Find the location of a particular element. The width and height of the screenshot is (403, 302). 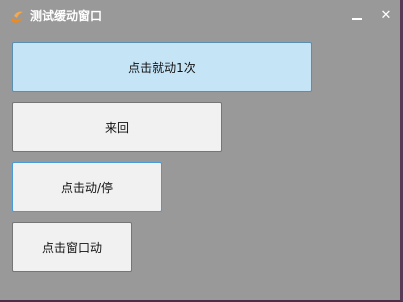

move-stop-label: 点击动/停 is located at coordinates (87, 187).